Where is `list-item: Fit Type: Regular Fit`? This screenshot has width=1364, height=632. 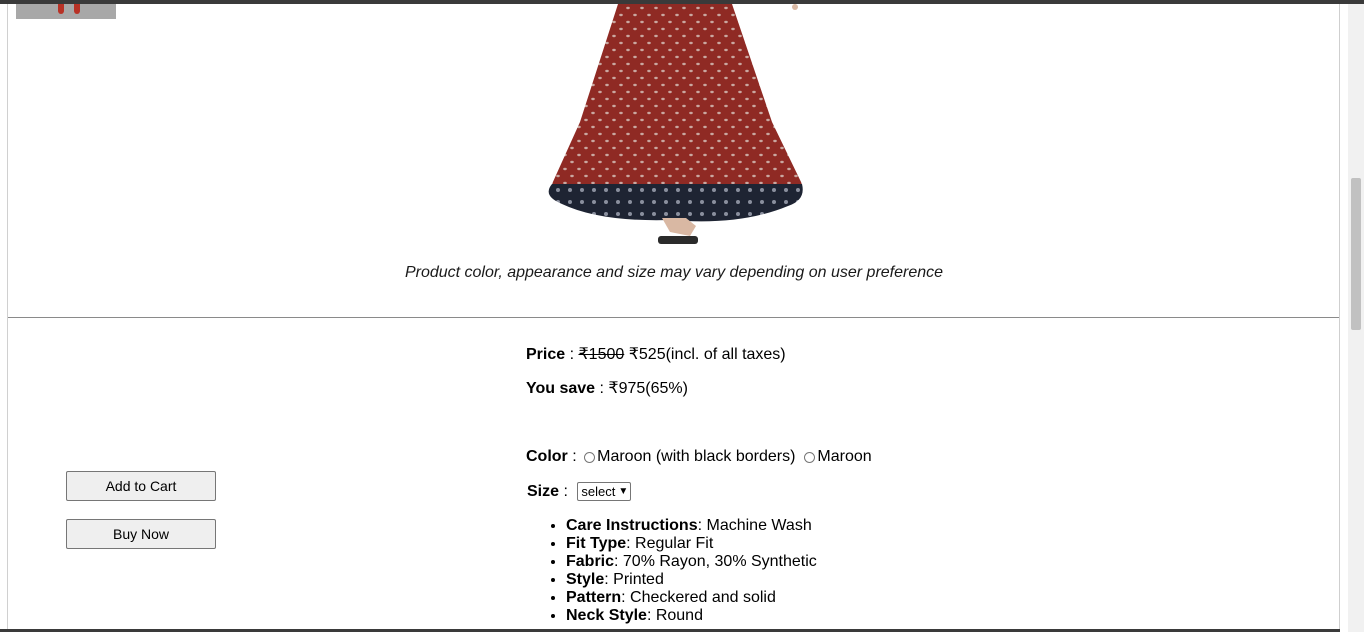
list-item: Fit Type: Regular Fit is located at coordinates (691, 544).